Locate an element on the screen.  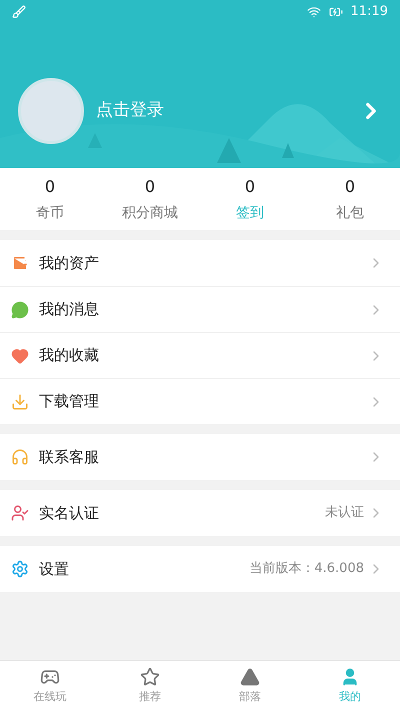
headset-icon is located at coordinates (20, 457).